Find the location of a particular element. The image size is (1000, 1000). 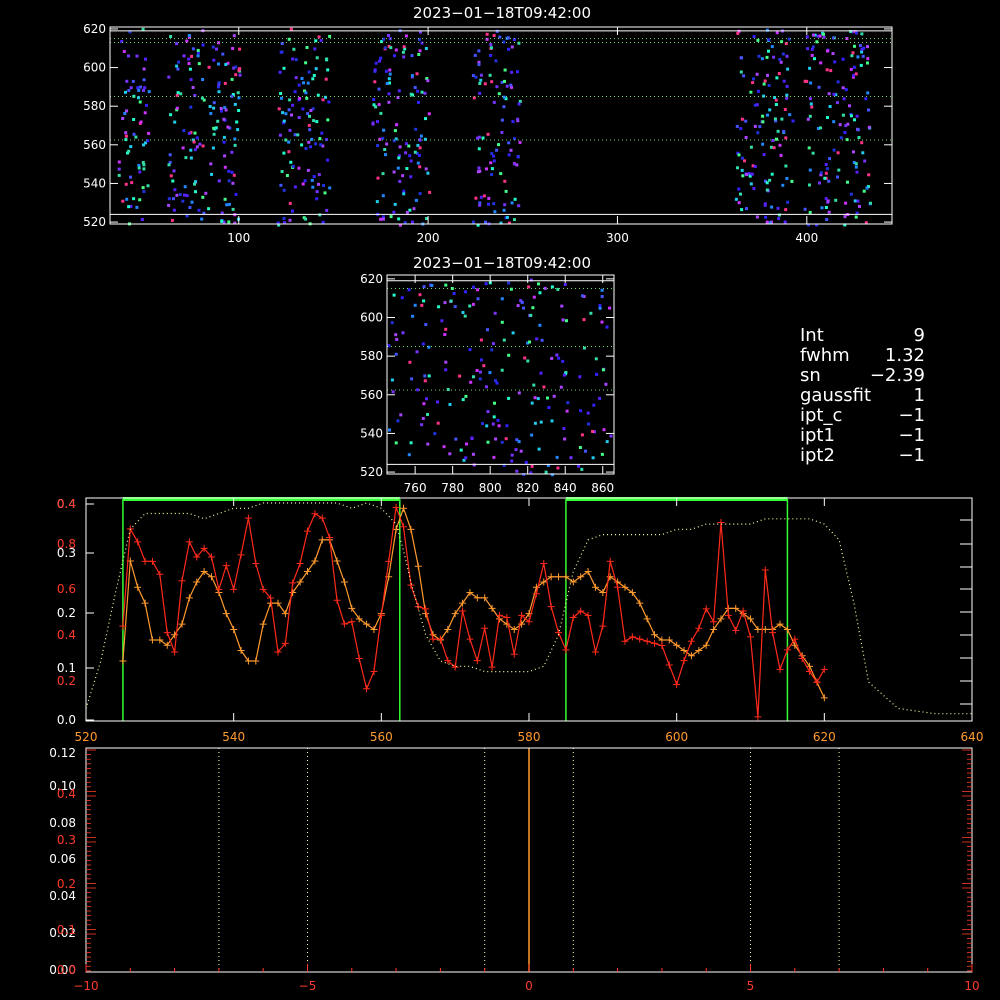

heatmap-zoom-xtick-label: 760 is located at coordinates (415, 488).